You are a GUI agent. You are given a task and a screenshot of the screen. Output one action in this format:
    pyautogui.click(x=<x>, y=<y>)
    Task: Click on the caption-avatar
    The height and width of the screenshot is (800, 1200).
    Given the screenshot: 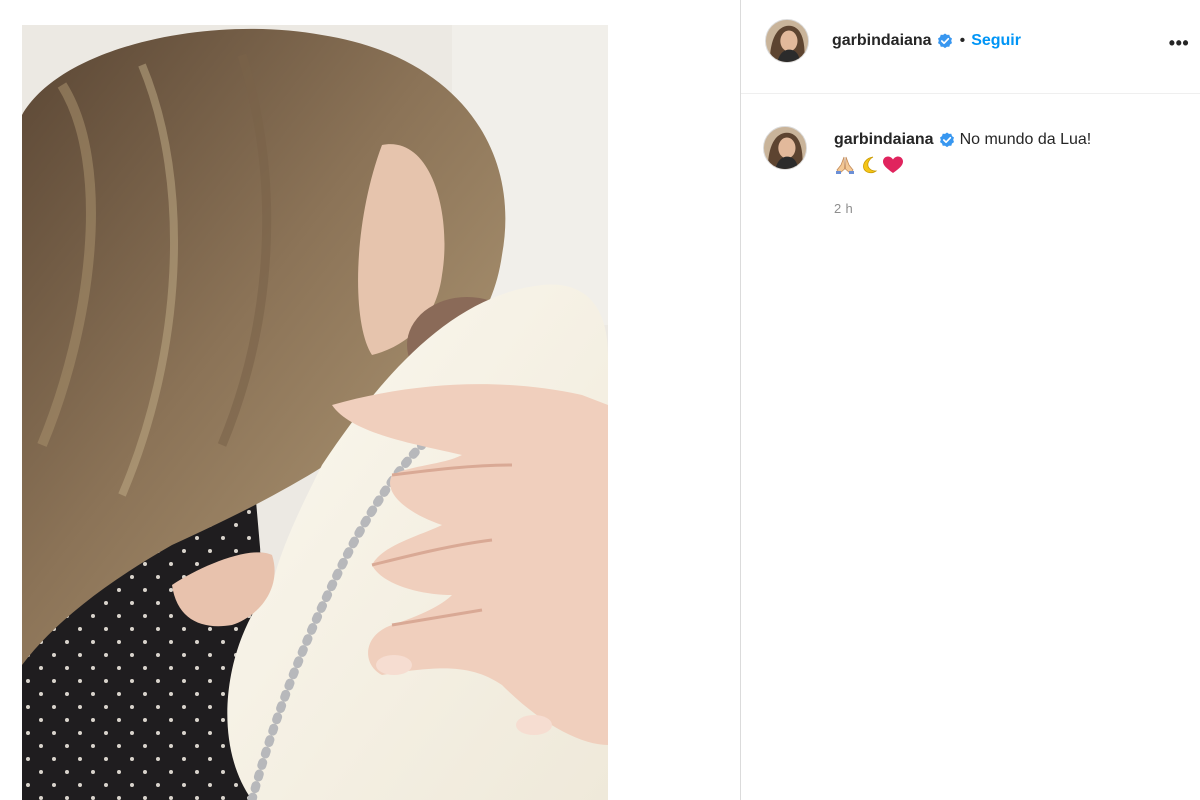 What is the action you would take?
    pyautogui.click(x=785, y=148)
    